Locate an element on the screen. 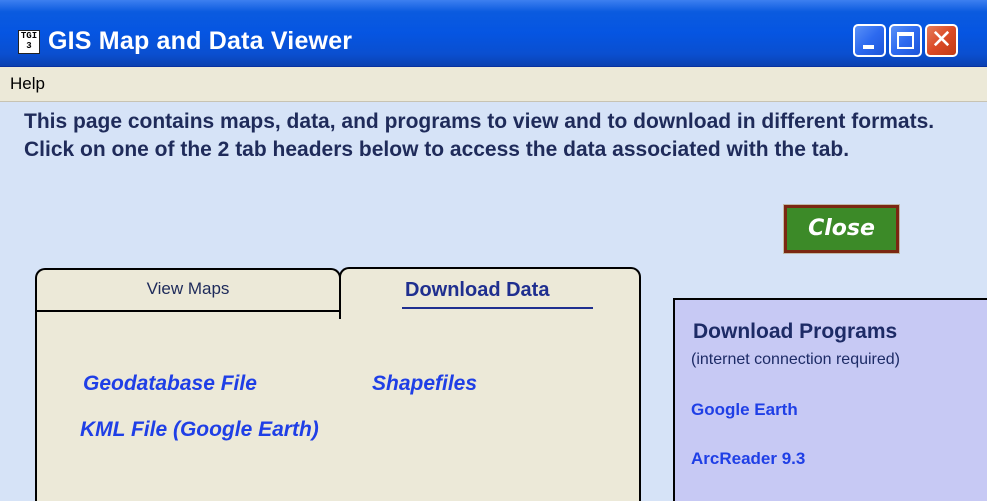  tab-download-data-label: Download Data is located at coordinates (477, 290).